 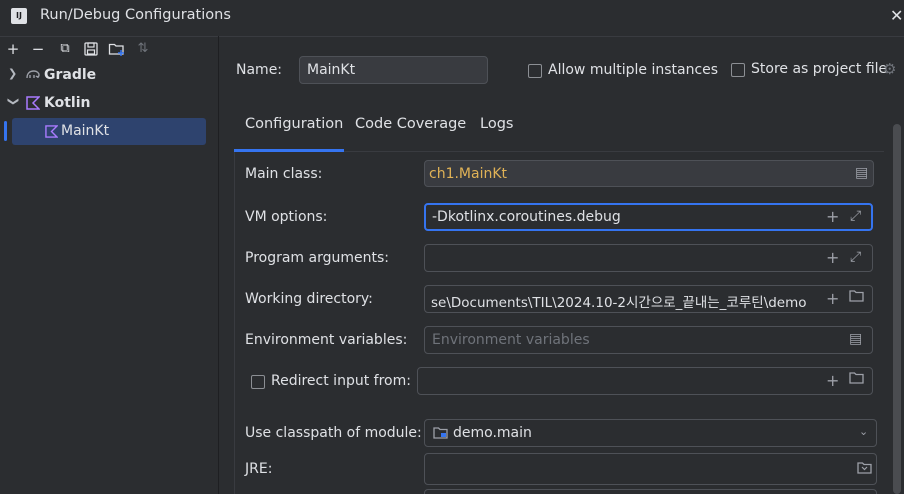 What do you see at coordinates (33, 76) in the screenshot?
I see `gradle-icon` at bounding box center [33, 76].